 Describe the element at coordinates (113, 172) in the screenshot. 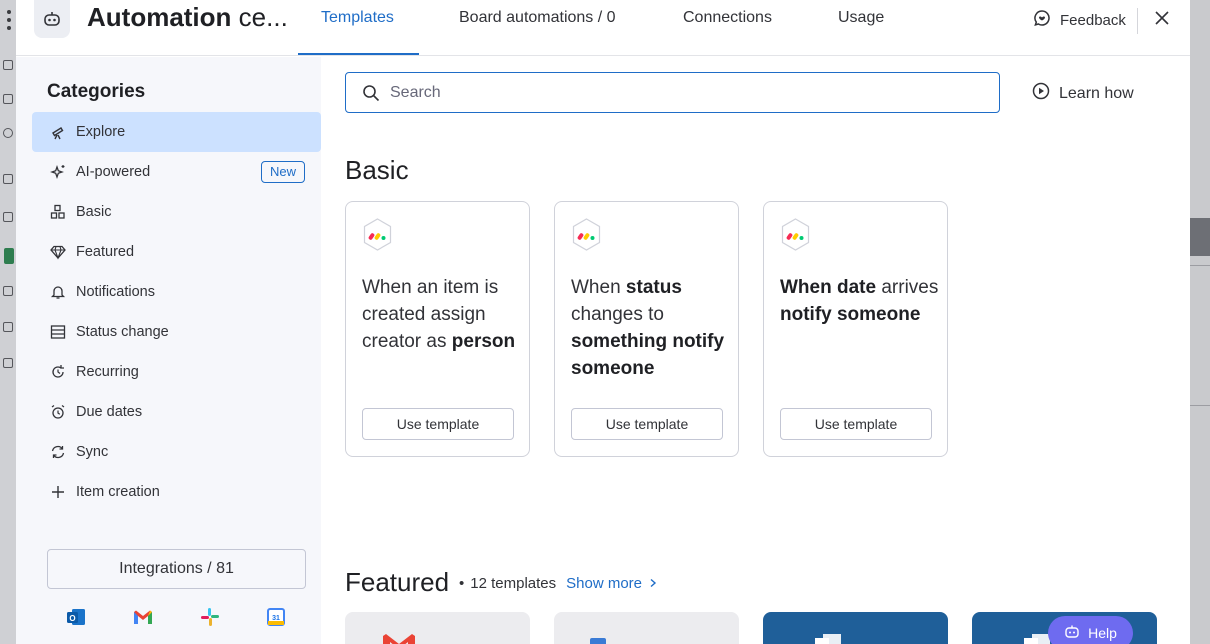

I see `sidebar-item-label: AI-powered` at that location.